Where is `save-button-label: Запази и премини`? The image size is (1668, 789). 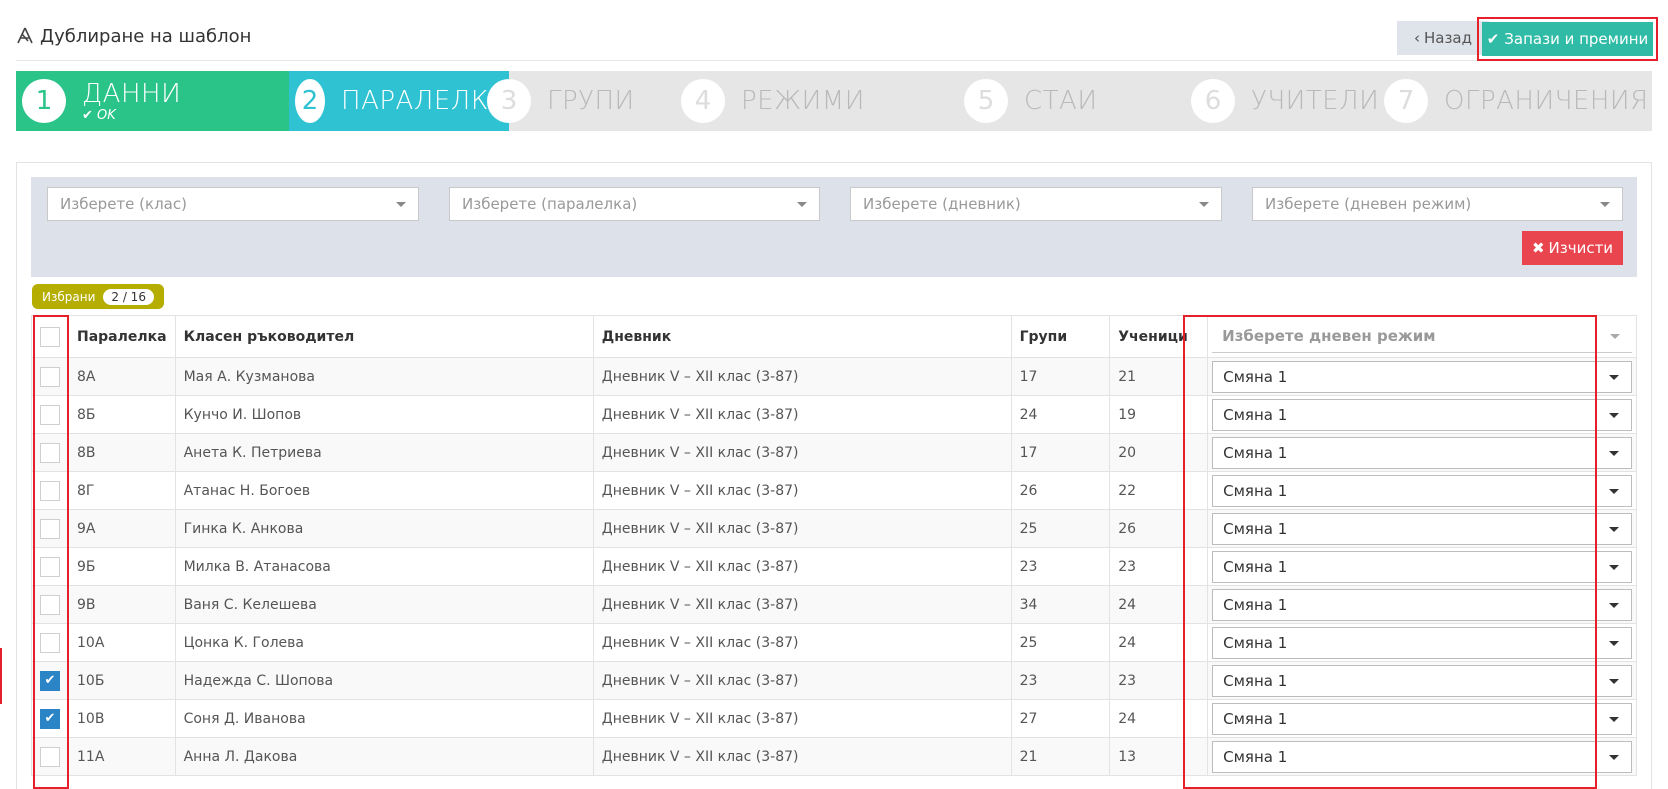
save-button-label: Запази и премини is located at coordinates (1576, 39).